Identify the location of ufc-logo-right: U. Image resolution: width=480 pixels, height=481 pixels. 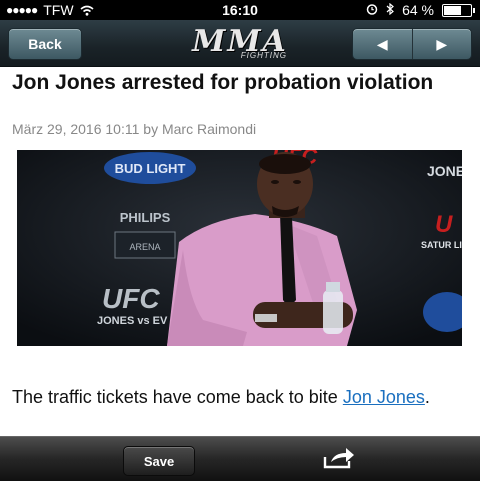
(444, 224).